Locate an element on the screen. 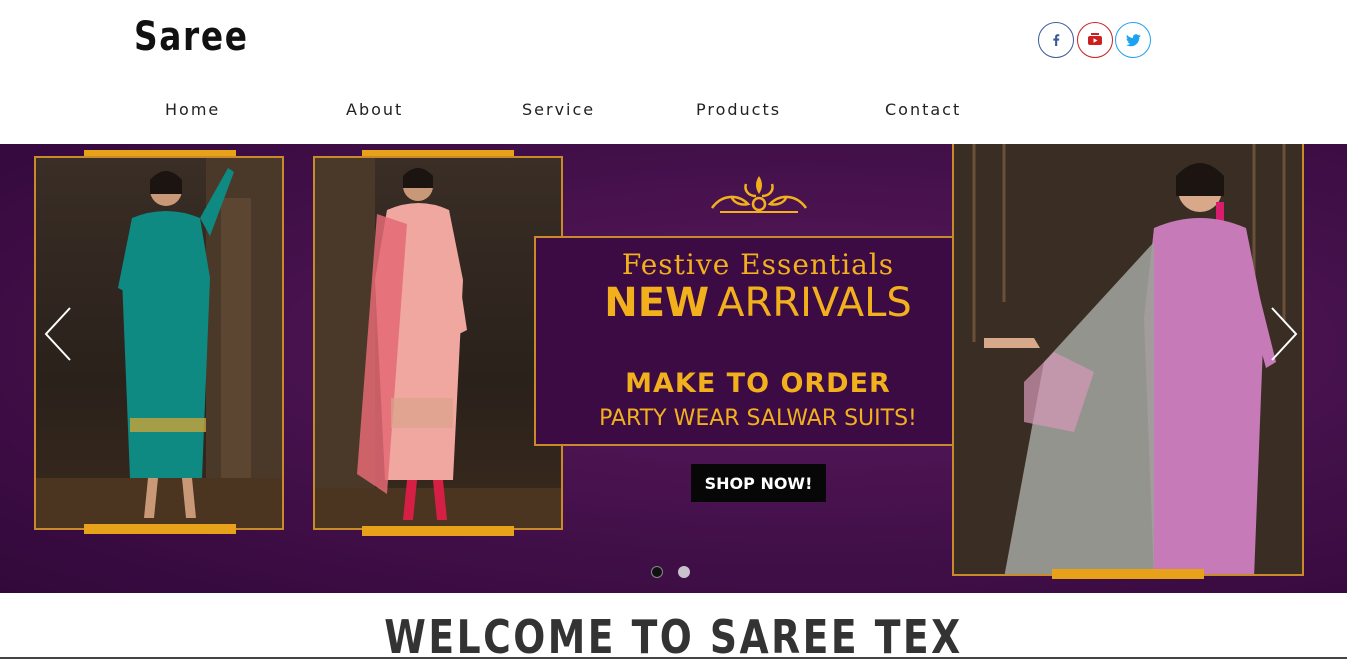  nav-contact: Contact is located at coordinates (923, 109).